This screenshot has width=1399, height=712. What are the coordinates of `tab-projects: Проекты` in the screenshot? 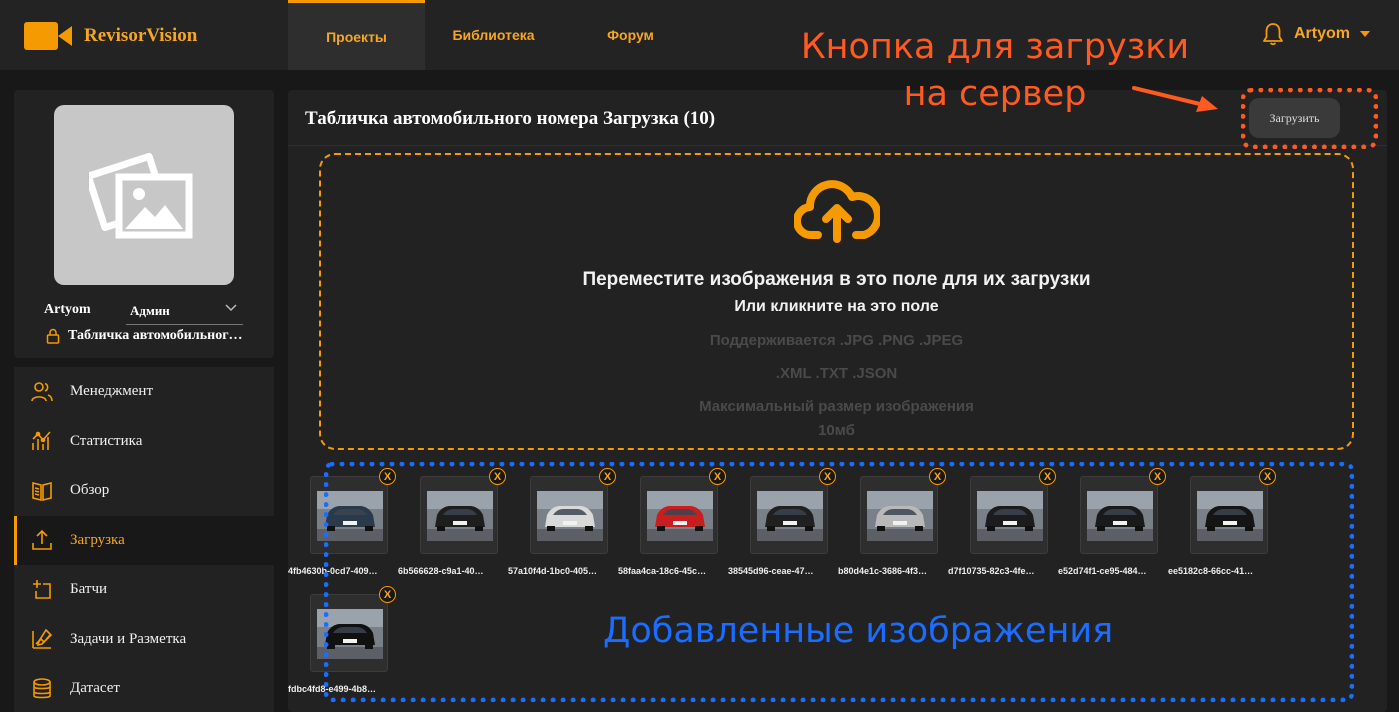 It's located at (356, 35).